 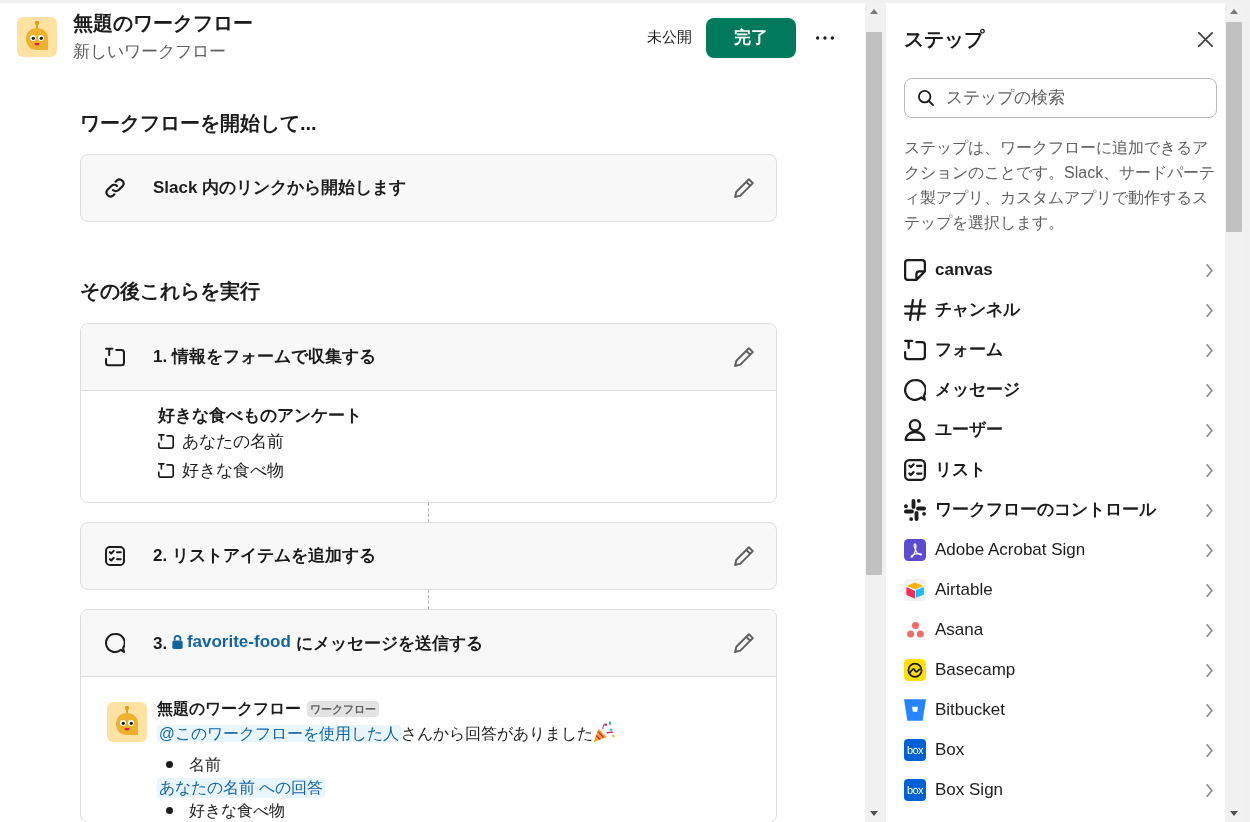 I want to click on panel-description: ステップは、ワークフローに追加できるアクションのことです。Slack、サードパーティ製アプリ、カスタムアプリで動作するステップを選択します。, so click(x=1060, y=185).